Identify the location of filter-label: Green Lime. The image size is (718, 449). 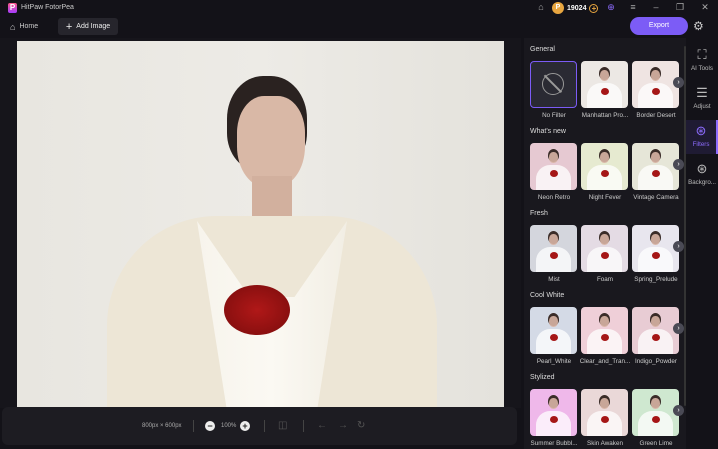
(656, 443).